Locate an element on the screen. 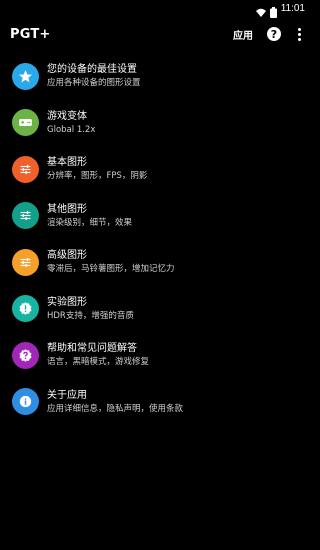  menu-item-advanced-graphics: 高级图形 零滞后，马铃薯图形，增加记忆力 is located at coordinates (154, 262).